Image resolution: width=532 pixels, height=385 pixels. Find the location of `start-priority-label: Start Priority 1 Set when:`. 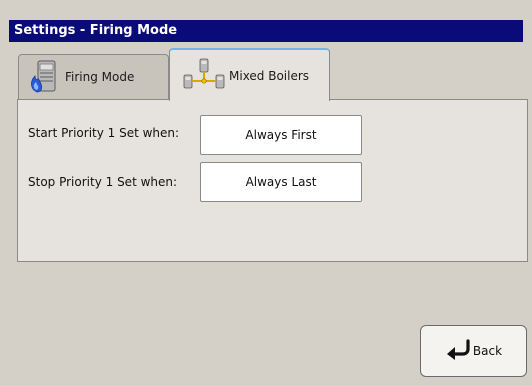

start-priority-label: Start Priority 1 Set when: is located at coordinates (104, 133).